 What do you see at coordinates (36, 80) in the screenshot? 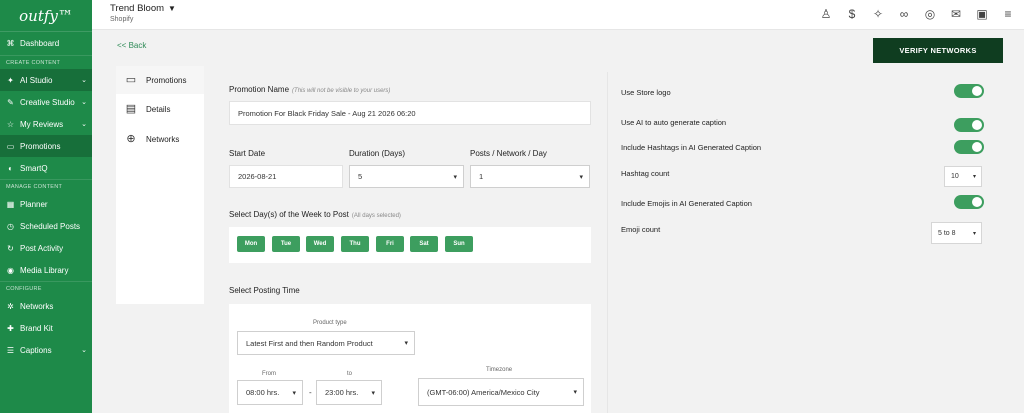
I see `sidebar-item-label: AI Studio` at bounding box center [36, 80].